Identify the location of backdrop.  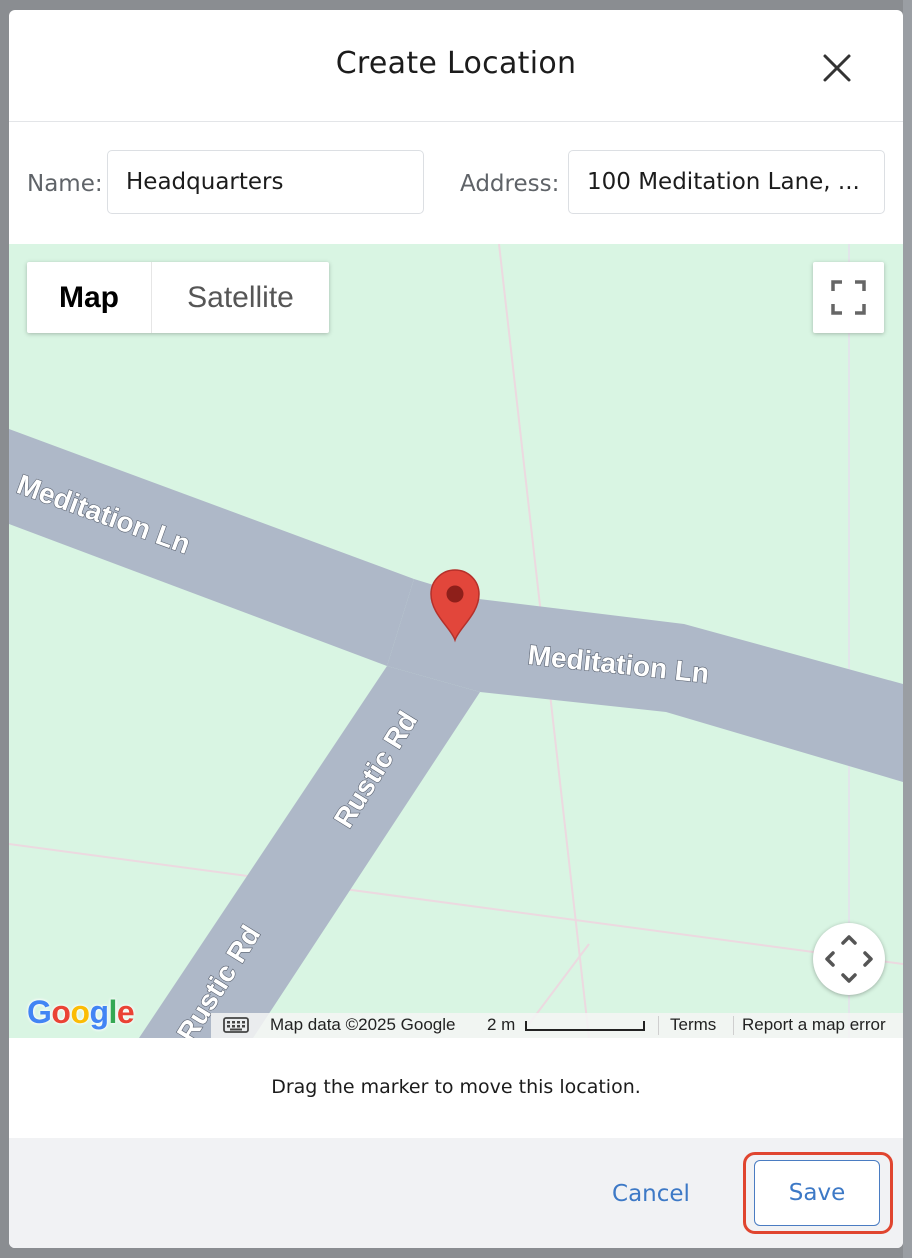
(907, 629).